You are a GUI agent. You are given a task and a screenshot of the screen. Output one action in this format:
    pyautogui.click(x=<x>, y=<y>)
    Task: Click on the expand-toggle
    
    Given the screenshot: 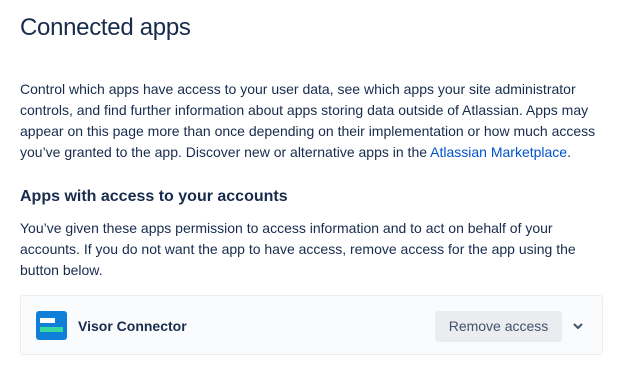 What is the action you would take?
    pyautogui.click(x=578, y=326)
    